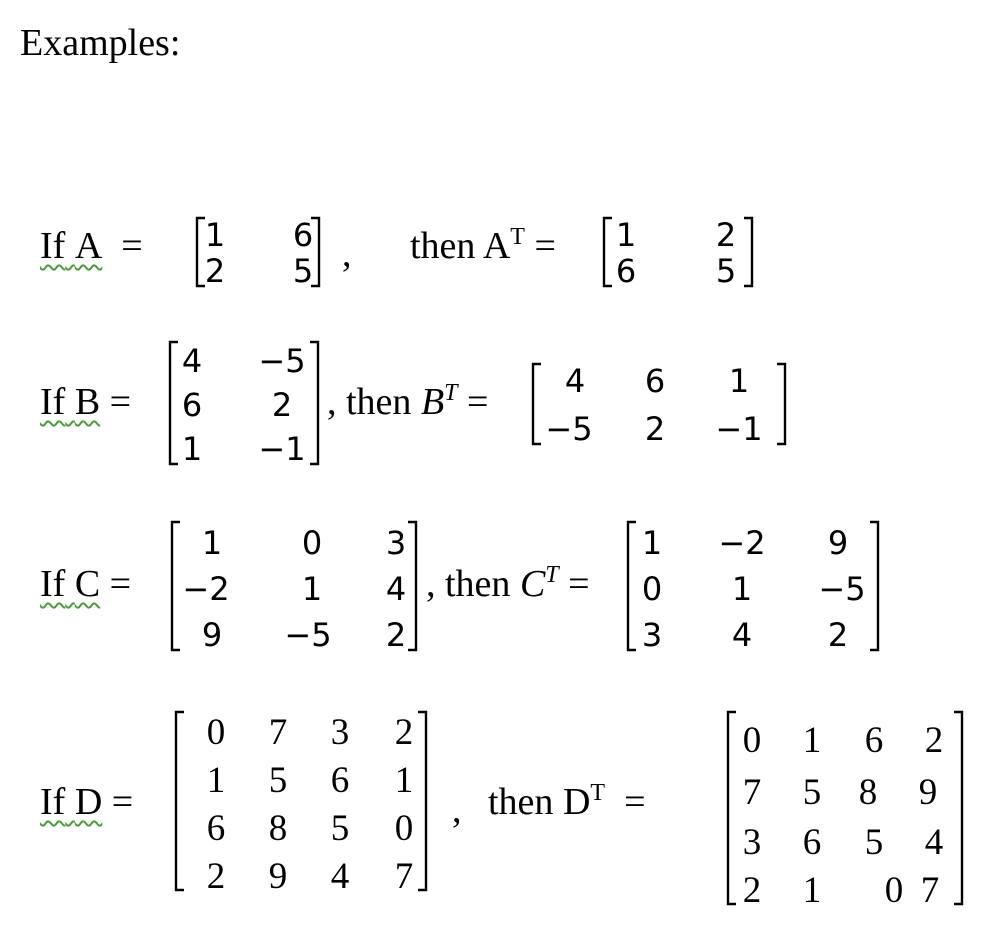 The image size is (990, 946). Describe the element at coordinates (100, 43) in the screenshot. I see `examples-heading: Examples:` at that location.